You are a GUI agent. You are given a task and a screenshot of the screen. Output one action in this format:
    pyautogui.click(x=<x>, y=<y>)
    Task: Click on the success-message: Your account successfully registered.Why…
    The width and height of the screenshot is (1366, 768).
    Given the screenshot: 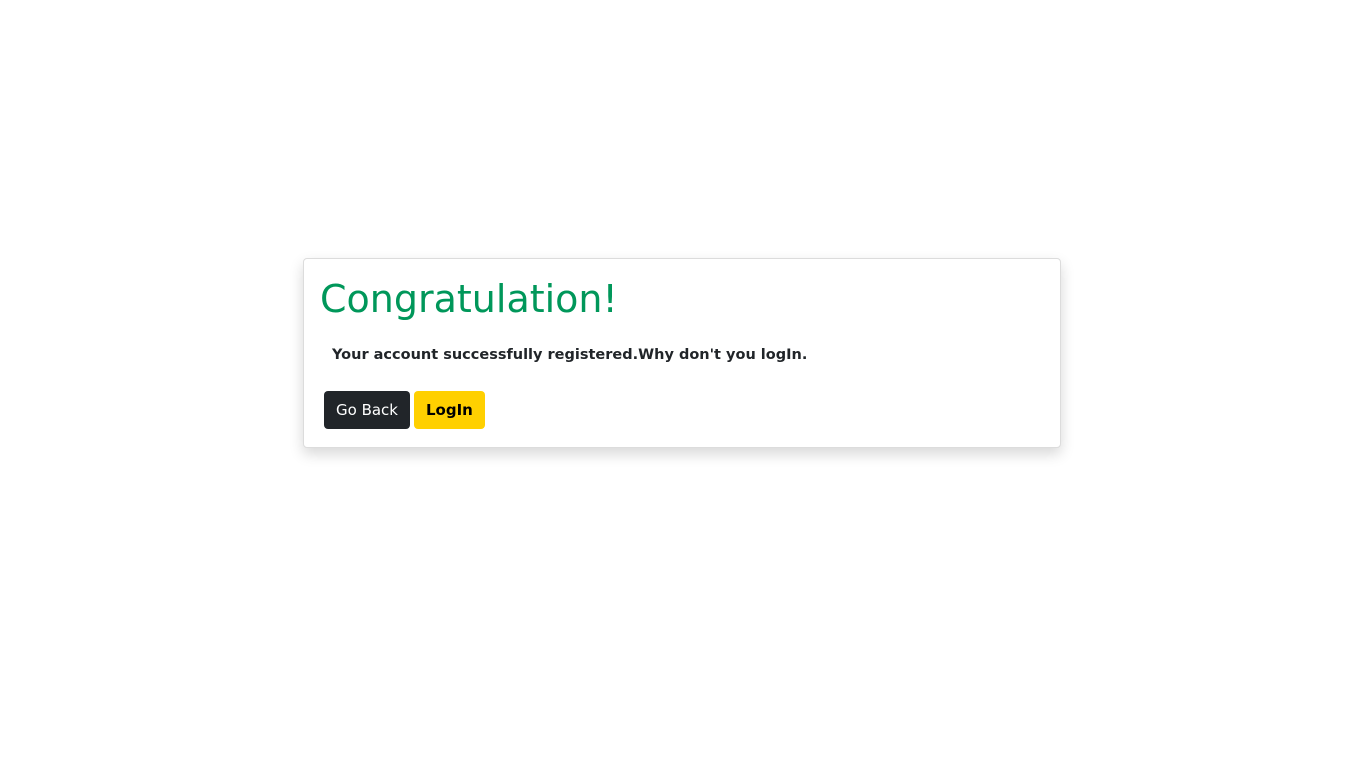 What is the action you would take?
    pyautogui.click(x=570, y=355)
    